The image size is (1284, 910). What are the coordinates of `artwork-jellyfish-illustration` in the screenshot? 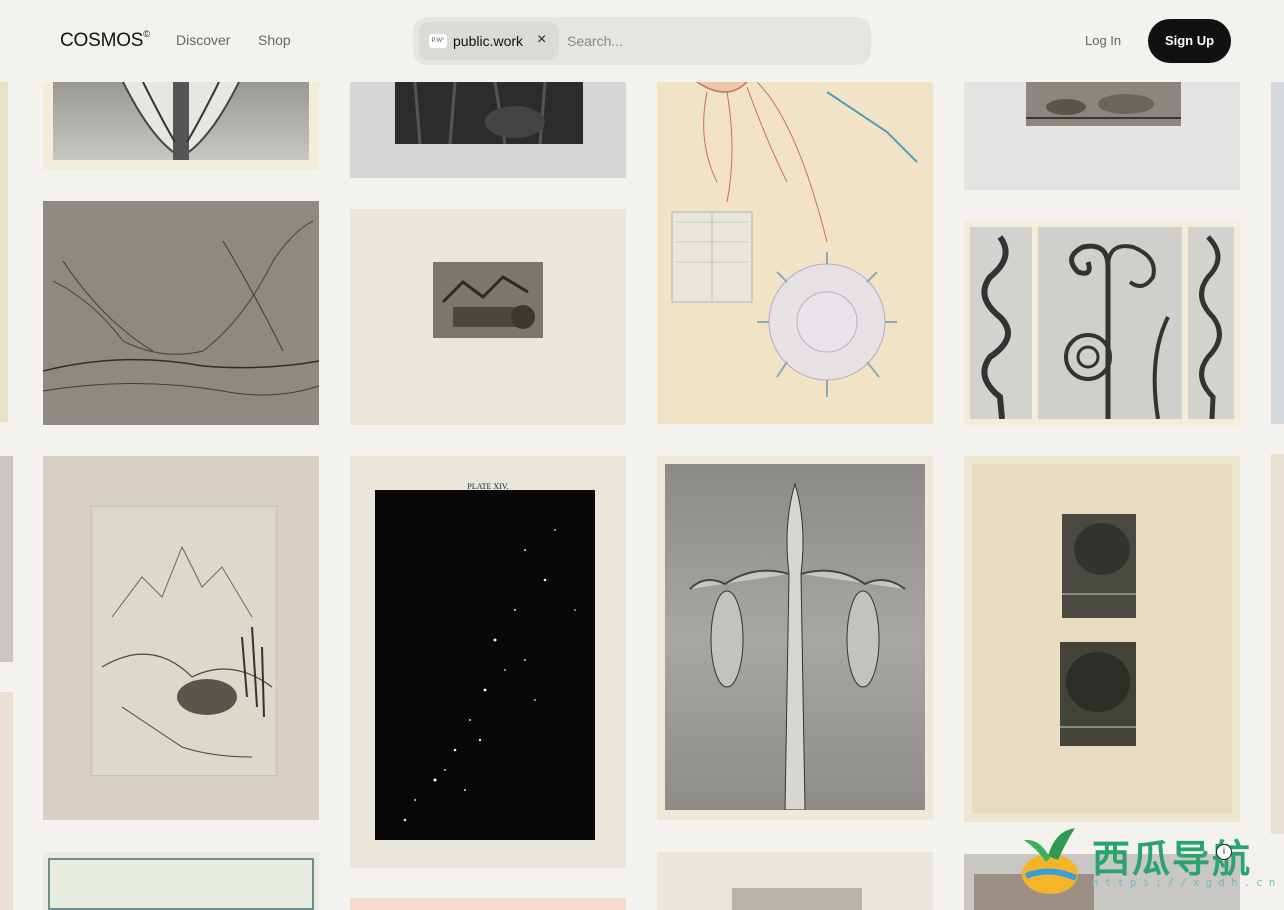 It's located at (795, 253).